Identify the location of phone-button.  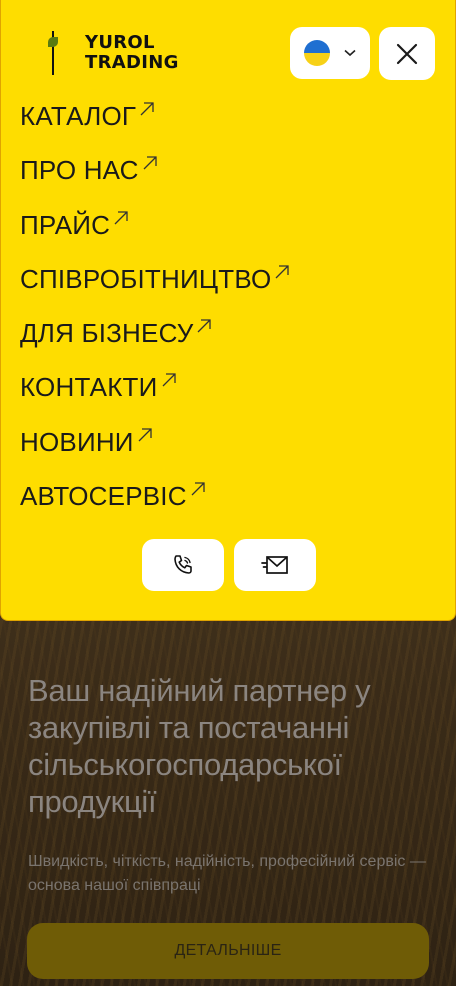
(183, 565).